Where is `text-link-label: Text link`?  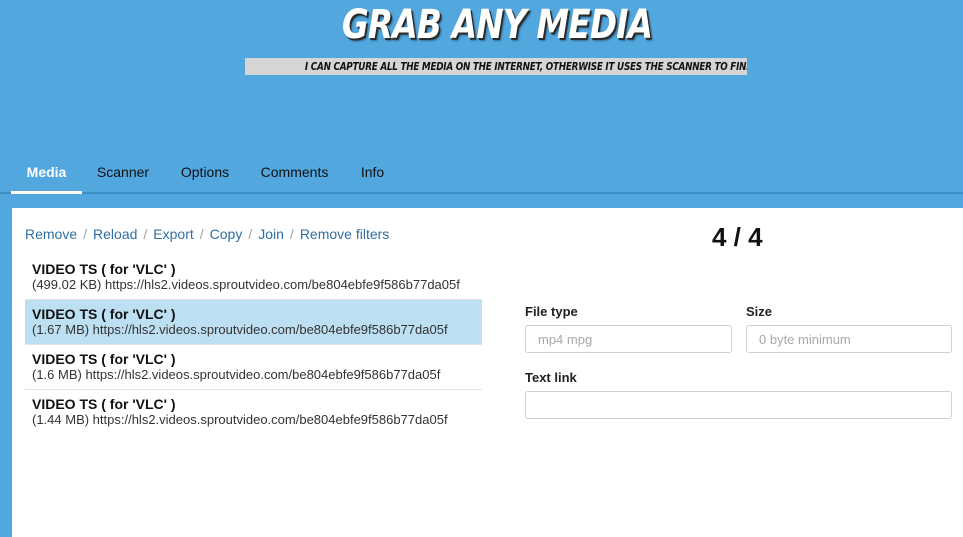 text-link-label: Text link is located at coordinates (551, 377).